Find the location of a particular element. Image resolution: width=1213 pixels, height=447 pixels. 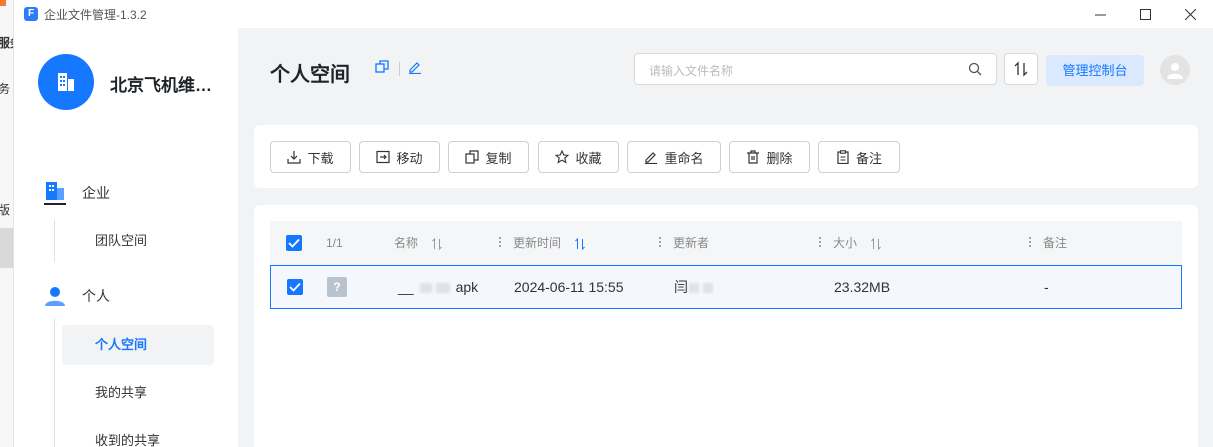

close-icon is located at coordinates (1190, 14).